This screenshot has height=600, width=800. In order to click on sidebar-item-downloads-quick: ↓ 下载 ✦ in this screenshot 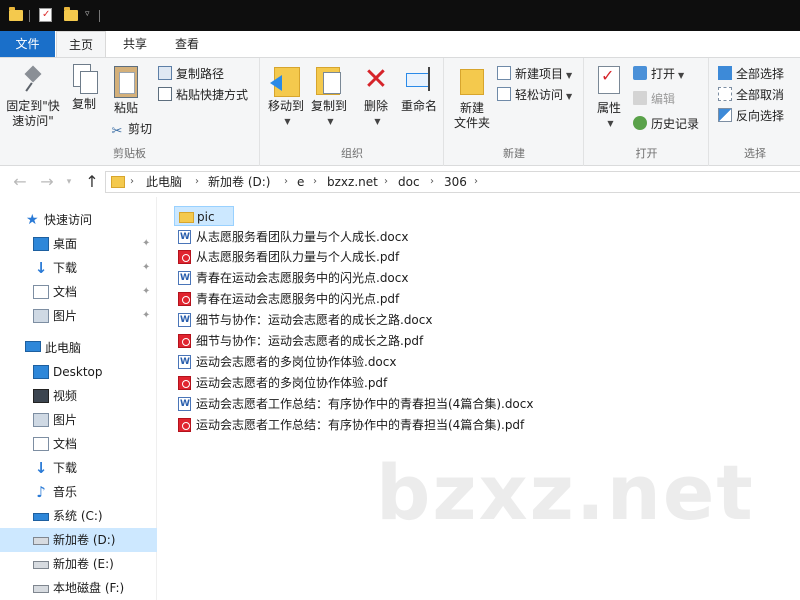, I will do `click(78, 268)`.